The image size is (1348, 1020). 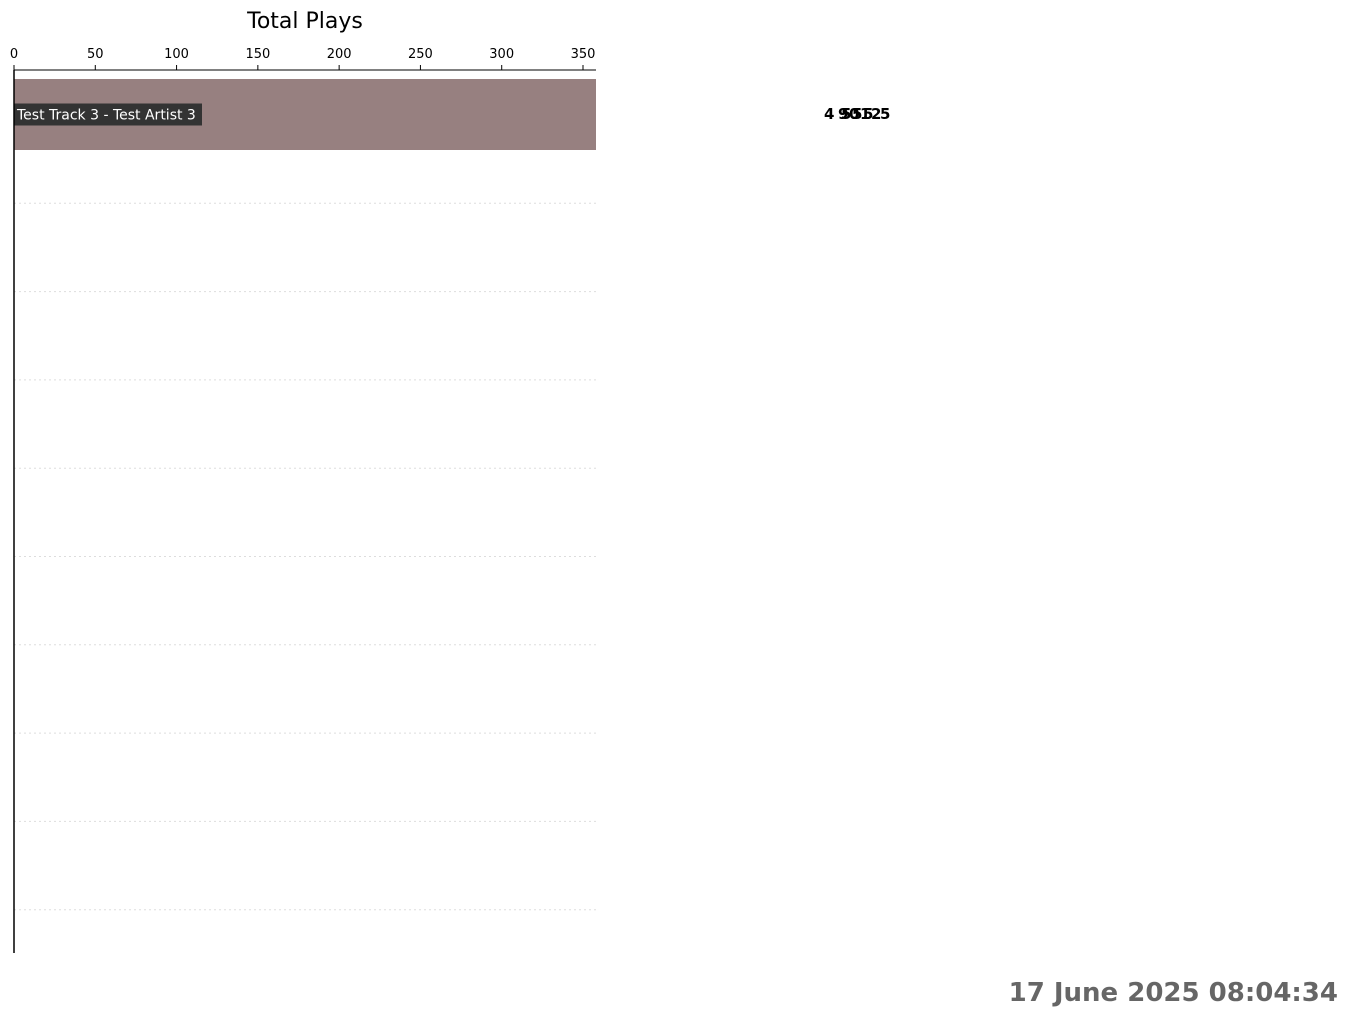 I want to click on x-tick-label: 50, so click(x=95, y=54).